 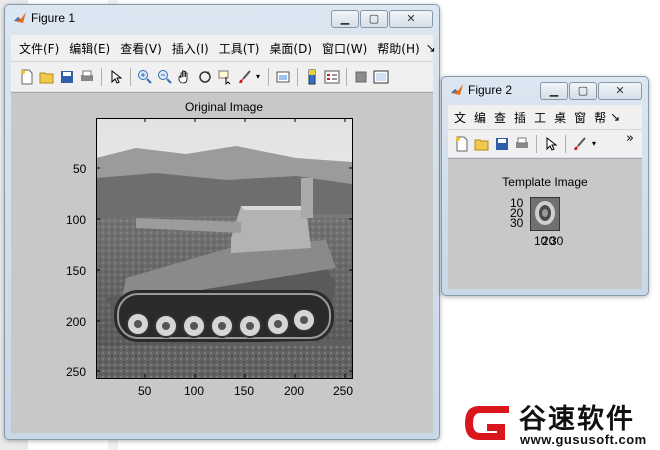 What do you see at coordinates (545, 182) in the screenshot?
I see `axes-title: Template Image` at bounding box center [545, 182].